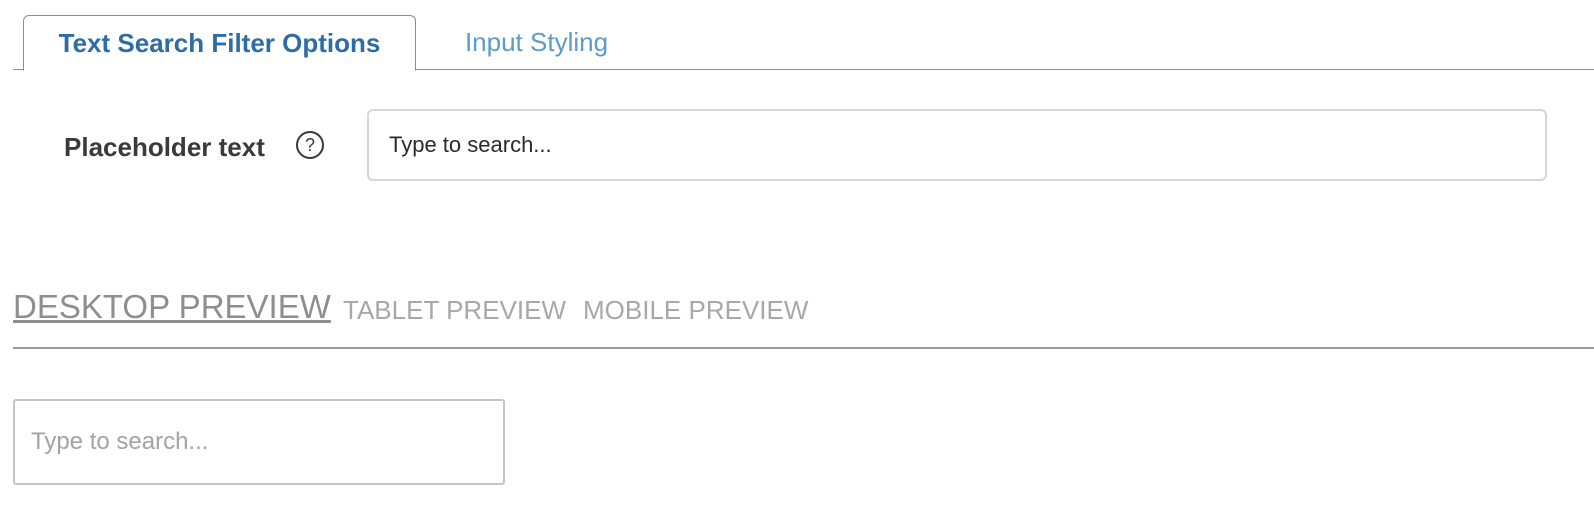 The image size is (1594, 506). Describe the element at coordinates (454, 310) in the screenshot. I see `tab-tablet-preview: TABLET PREVIEW` at that location.